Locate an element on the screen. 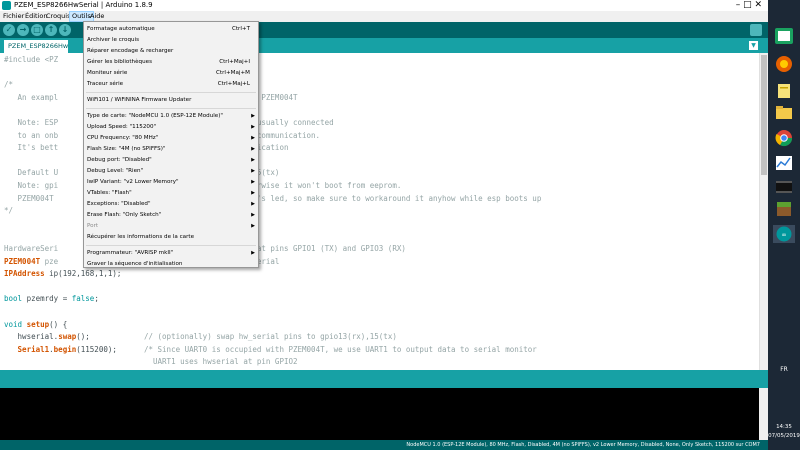  edge-icon is located at coordinates (784, 36).